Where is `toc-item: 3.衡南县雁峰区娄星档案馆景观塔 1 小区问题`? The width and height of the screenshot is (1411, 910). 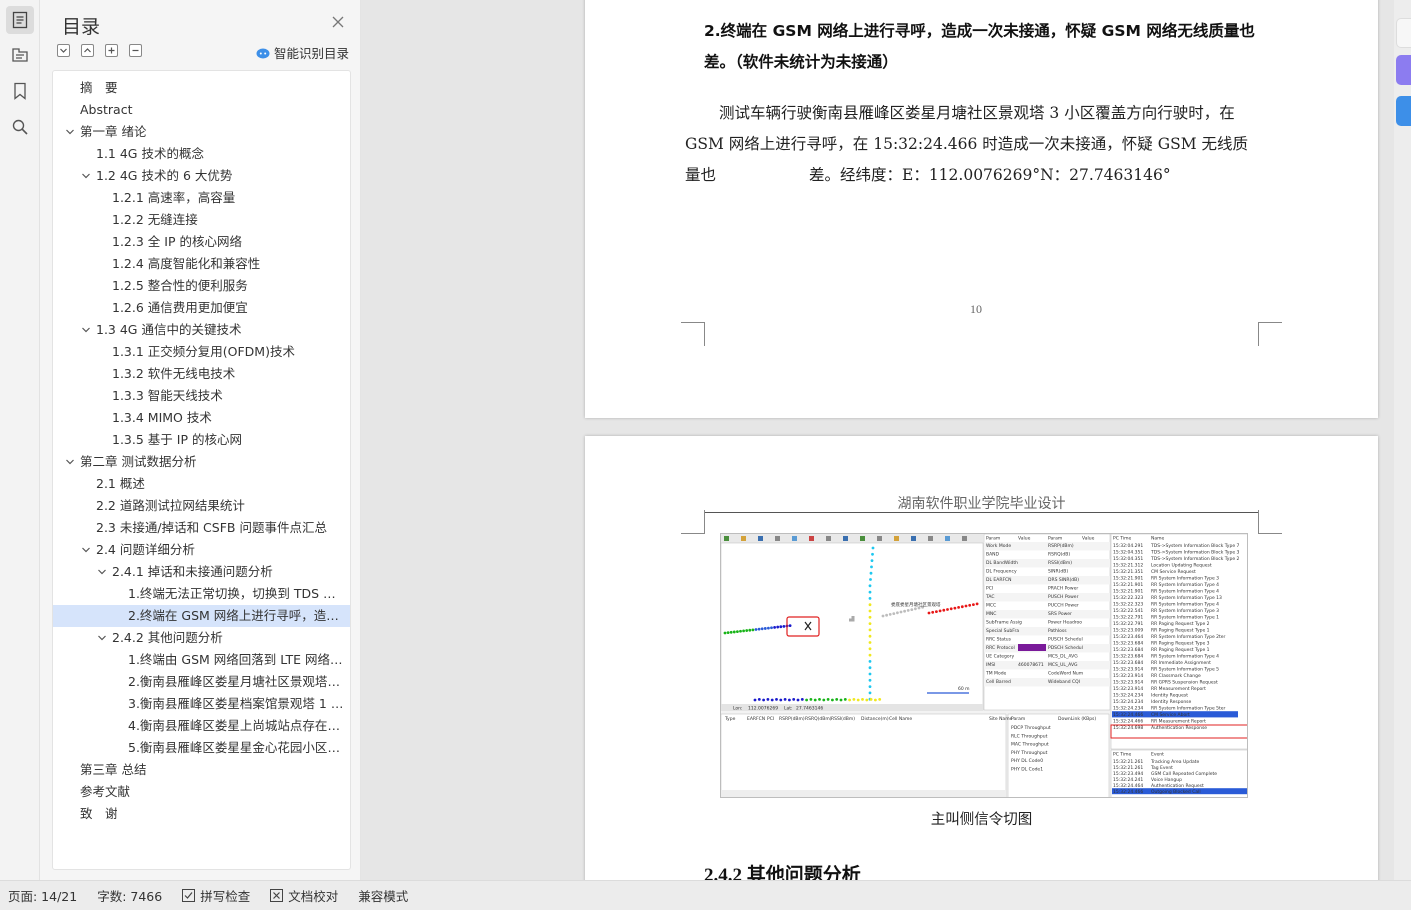 toc-item: 3.衡南县雁峰区娄星档案馆景观塔 1 小区问题 is located at coordinates (201, 704).